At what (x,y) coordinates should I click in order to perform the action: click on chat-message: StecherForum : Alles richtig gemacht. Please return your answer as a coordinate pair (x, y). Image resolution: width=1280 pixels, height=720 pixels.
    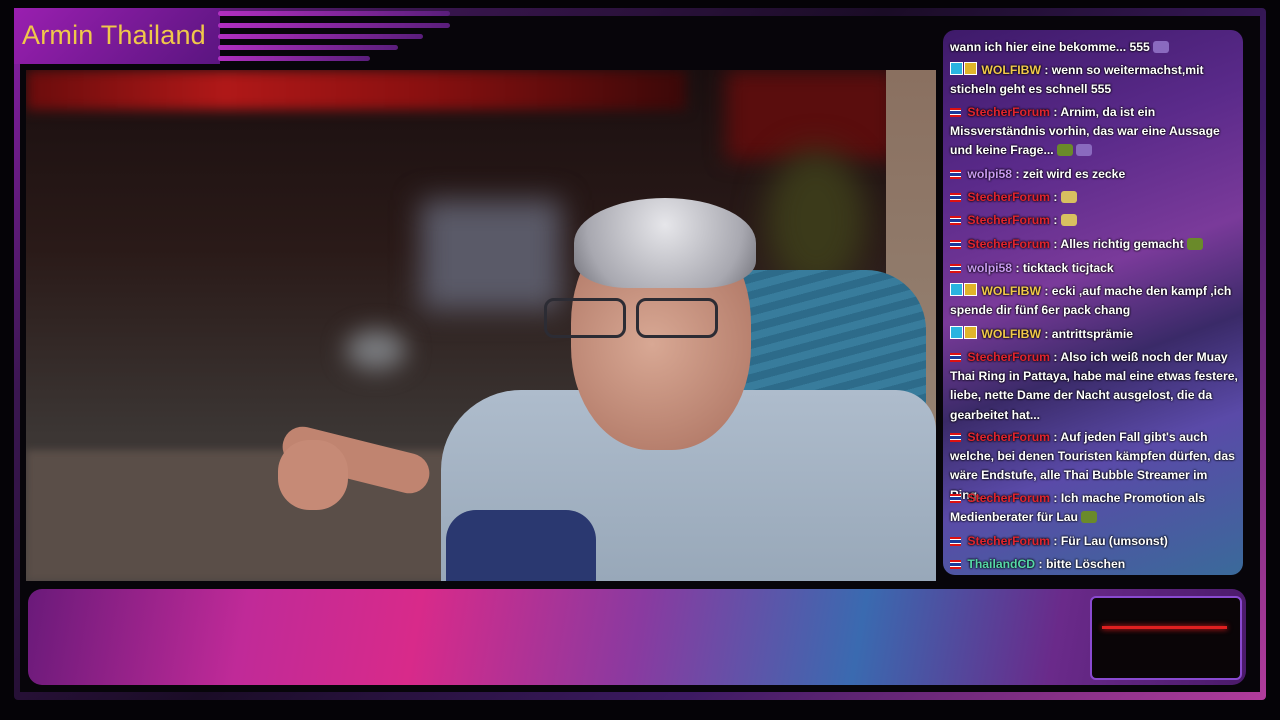
    Looking at the image, I should click on (1095, 244).